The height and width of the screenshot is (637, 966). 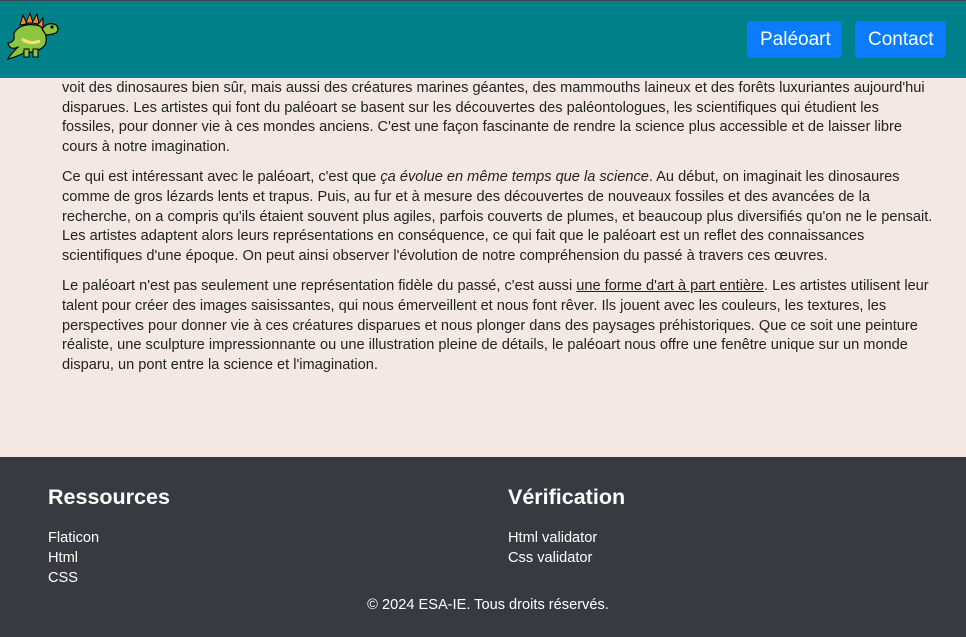 What do you see at coordinates (900, 39) in the screenshot?
I see `nav-contact-button: Contact` at bounding box center [900, 39].